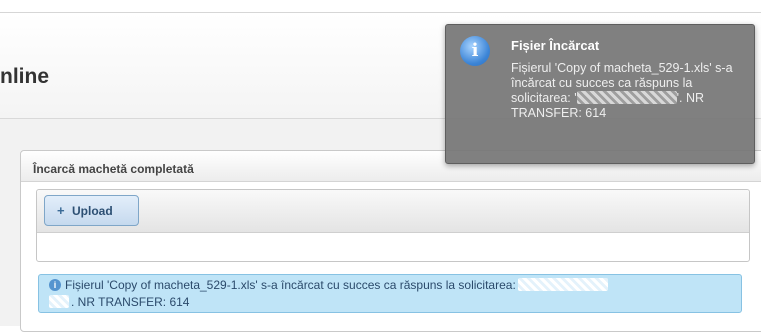 The height and width of the screenshot is (332, 761). Describe the element at coordinates (555, 45) in the screenshot. I see `toast-title: Fișier Încărcat` at that location.